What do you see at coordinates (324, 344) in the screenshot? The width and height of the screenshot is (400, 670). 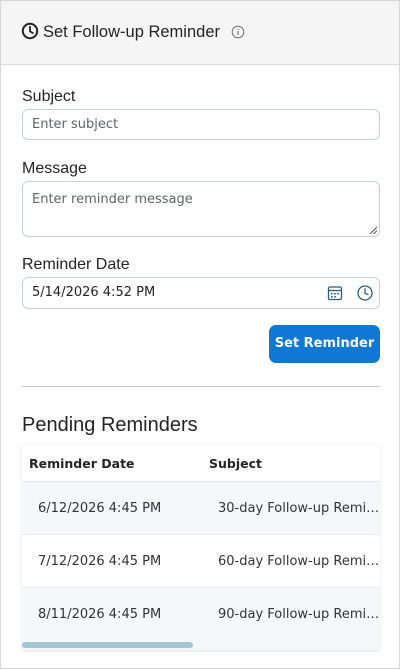 I see `set-reminder-button: Set Reminder` at bounding box center [324, 344].